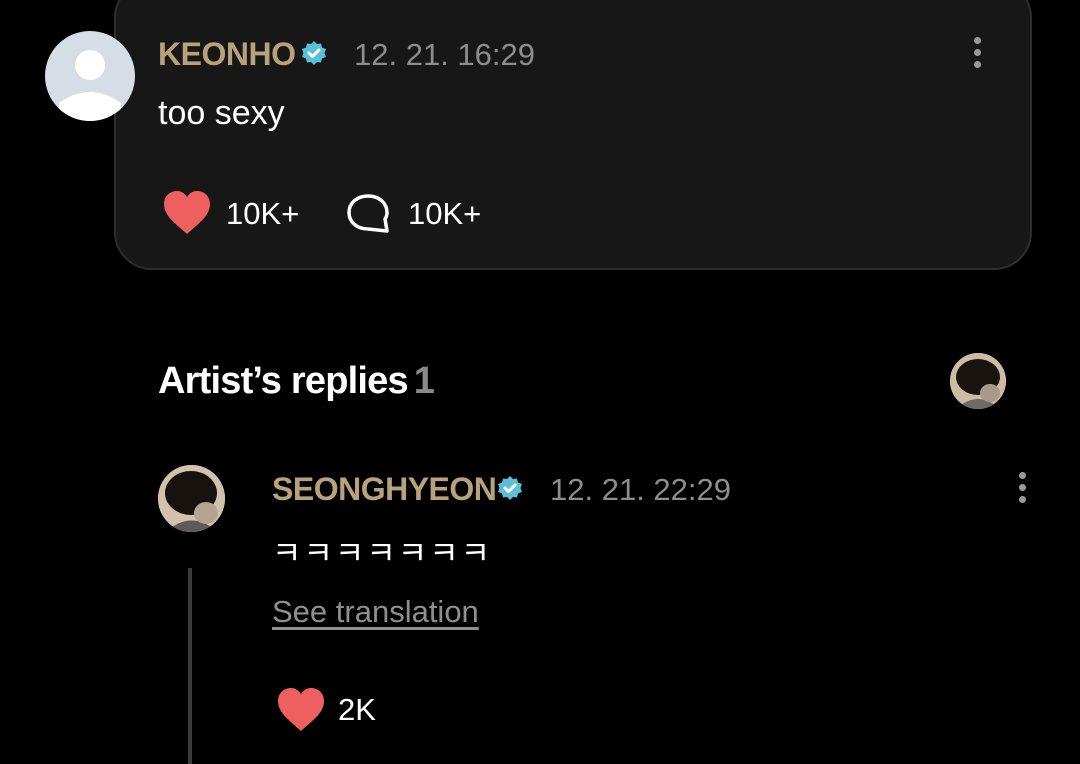 The width and height of the screenshot is (1080, 764). Describe the element at coordinates (283, 381) in the screenshot. I see `artist-replies-title: Artist’s replies` at that location.